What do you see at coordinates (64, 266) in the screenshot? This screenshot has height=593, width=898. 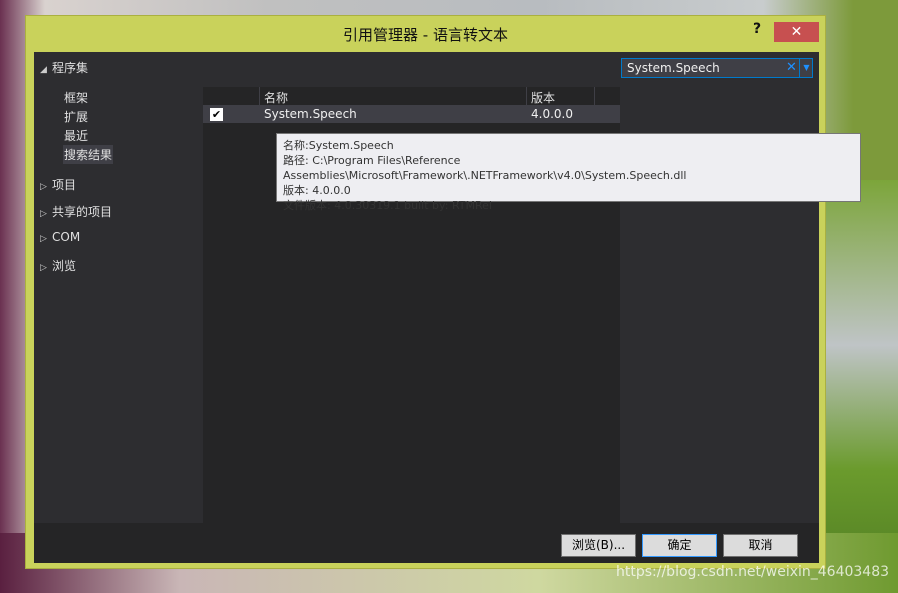 I see `tree-label: 浏览` at bounding box center [64, 266].